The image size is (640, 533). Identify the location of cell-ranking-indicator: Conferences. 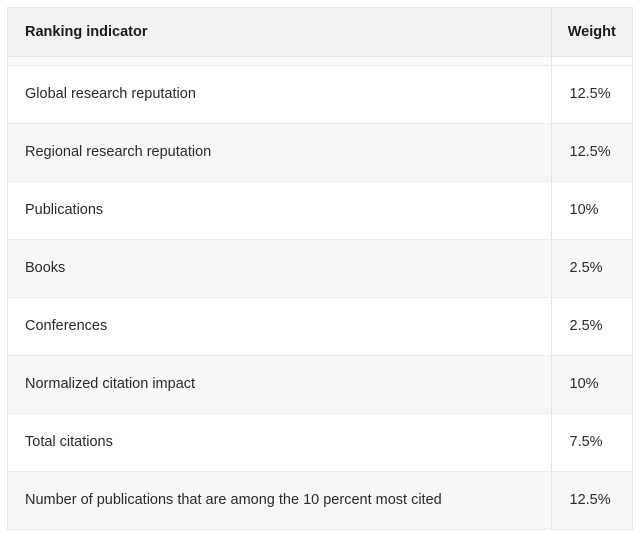
(280, 326).